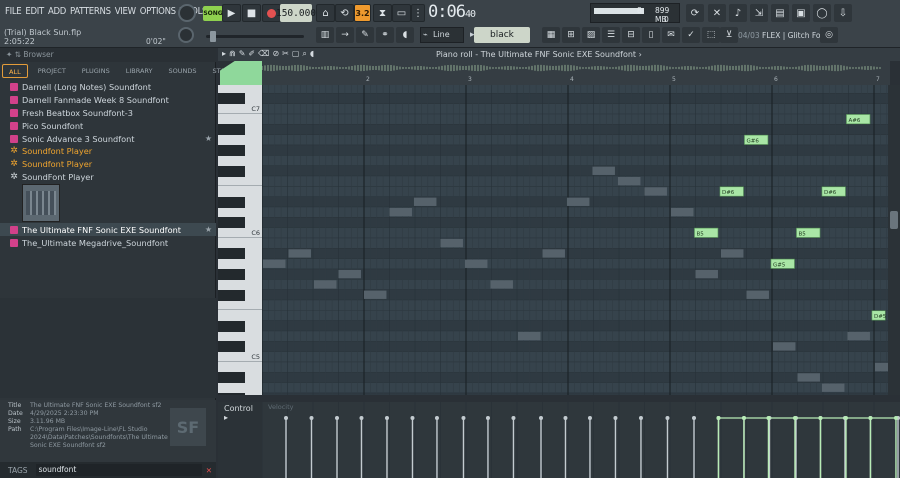 This screenshot has height=478, width=900. I want to click on capture-button: ⇲, so click(759, 13).